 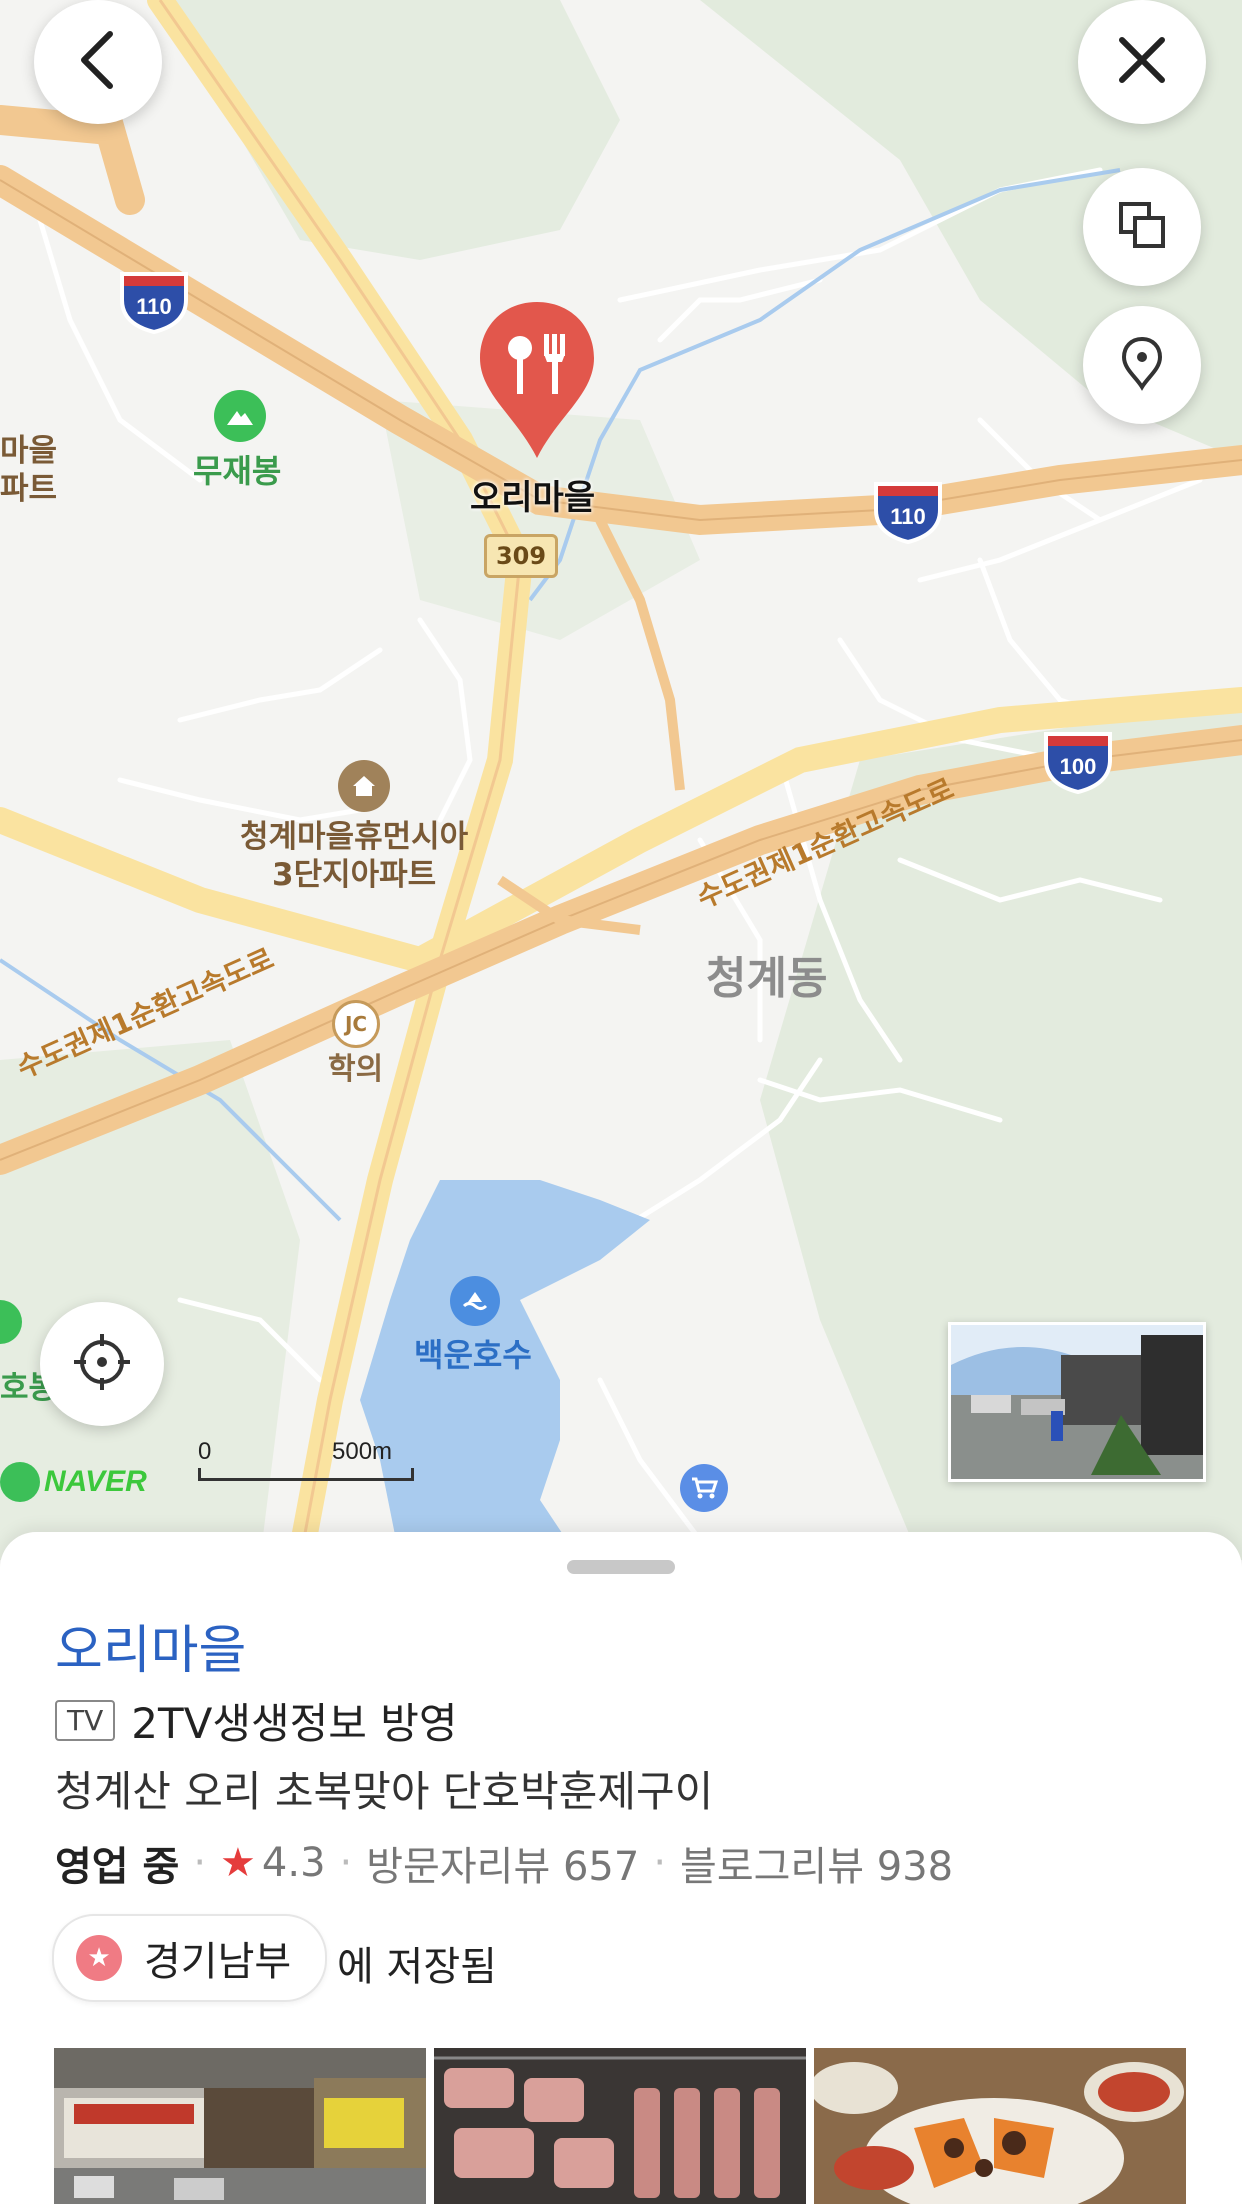 What do you see at coordinates (521, 556) in the screenshot?
I see `route-309-badge: 309` at bounding box center [521, 556].